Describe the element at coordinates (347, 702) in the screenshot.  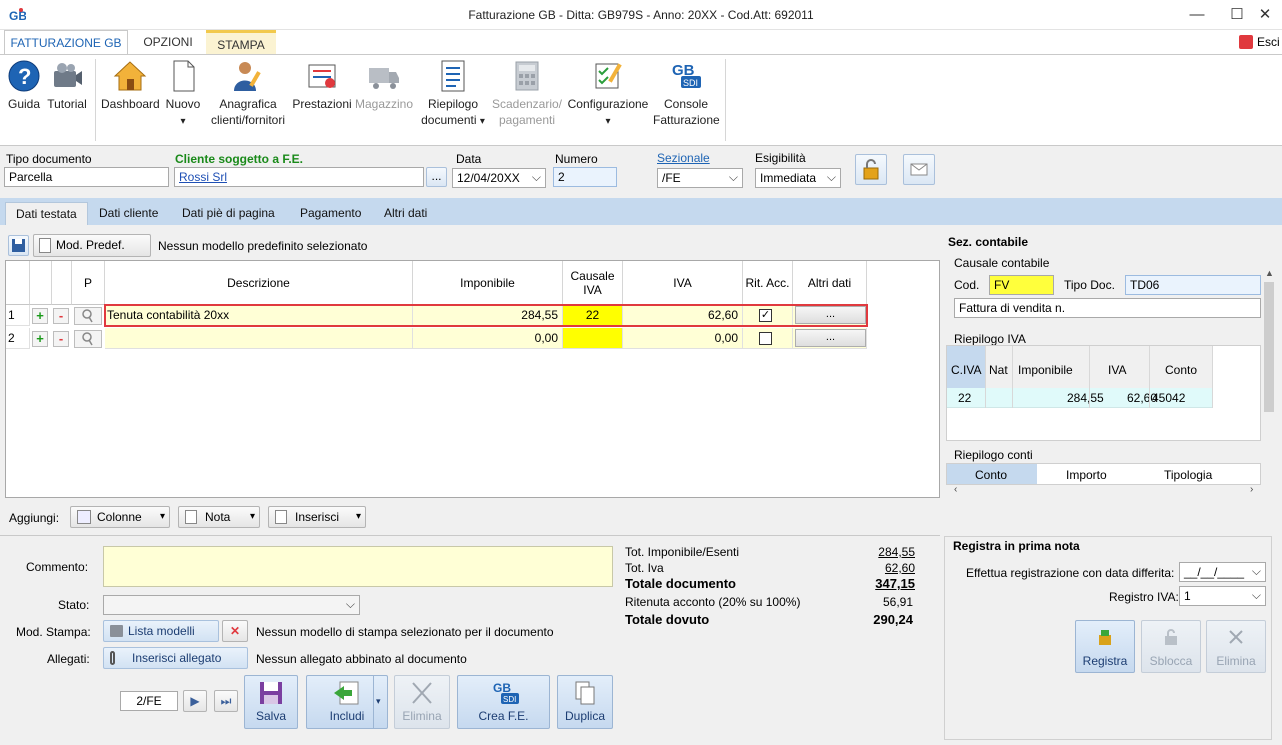
I see `includi-button: Includi ▾` at that location.